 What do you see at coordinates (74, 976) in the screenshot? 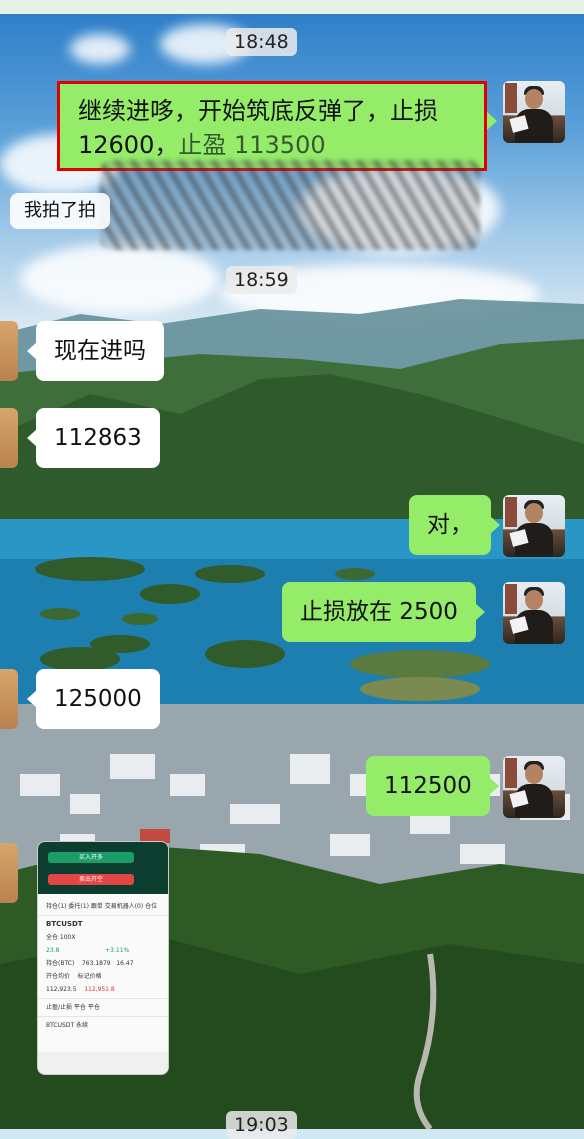
I see `screenshot-entry: 开仓均价 标记价格` at bounding box center [74, 976].